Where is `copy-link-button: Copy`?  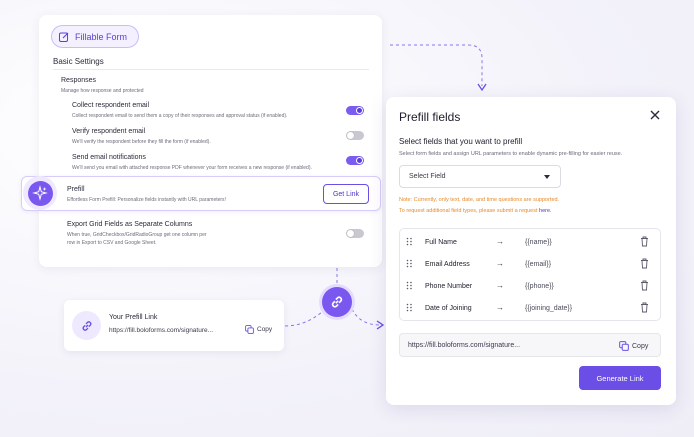 copy-link-button: Copy is located at coordinates (258, 329).